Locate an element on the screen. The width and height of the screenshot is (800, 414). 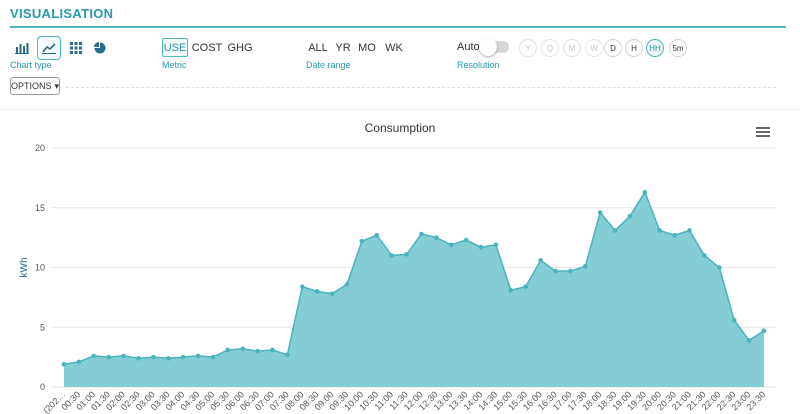
y-tick-label: 5 is located at coordinates (42, 327).